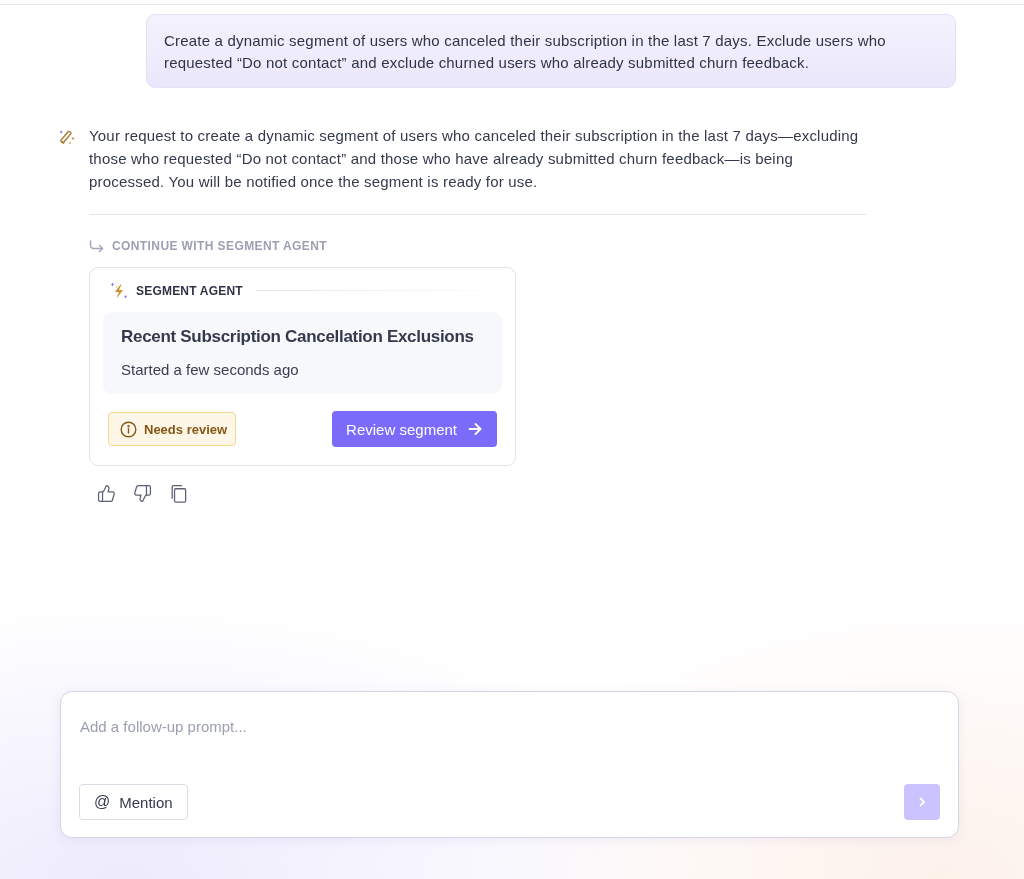 Image resolution: width=1024 pixels, height=879 pixels. I want to click on return-arrow-icon, so click(96, 246).